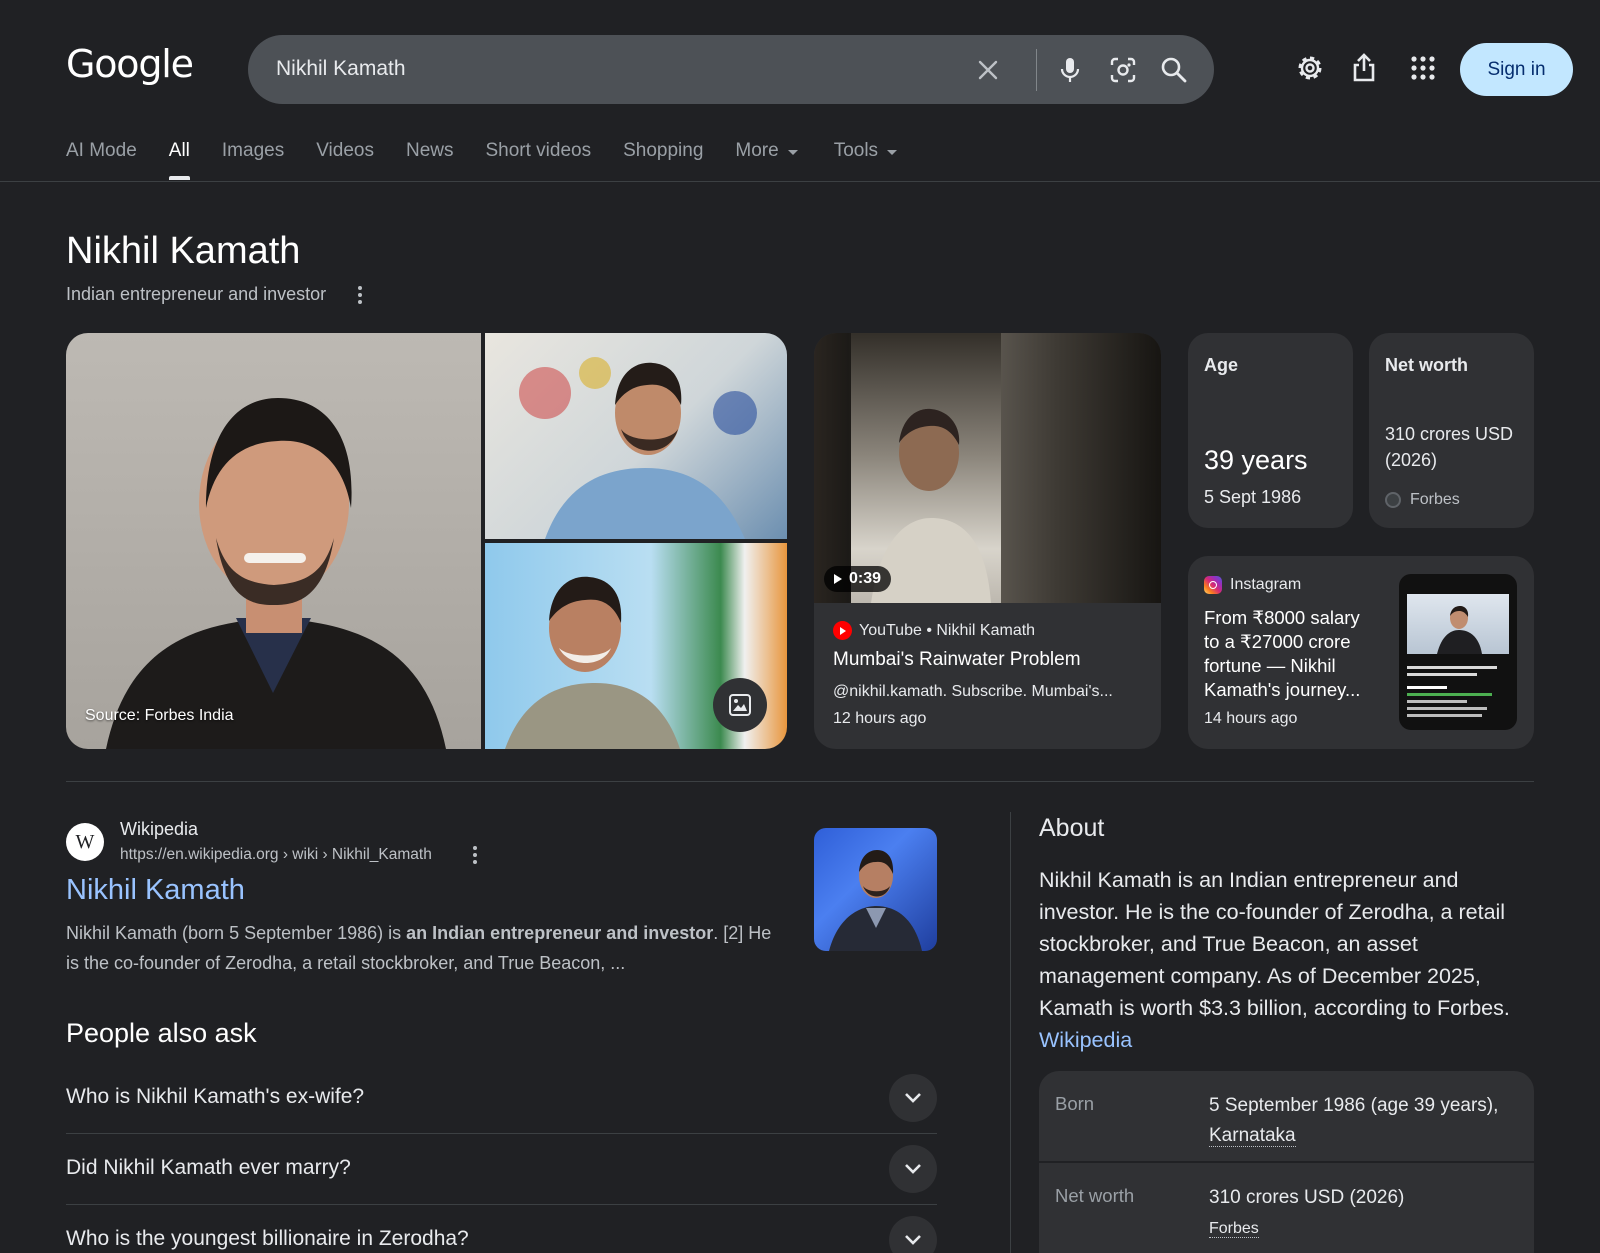  I want to click on thumbnail-text-lines, so click(1452, 691).